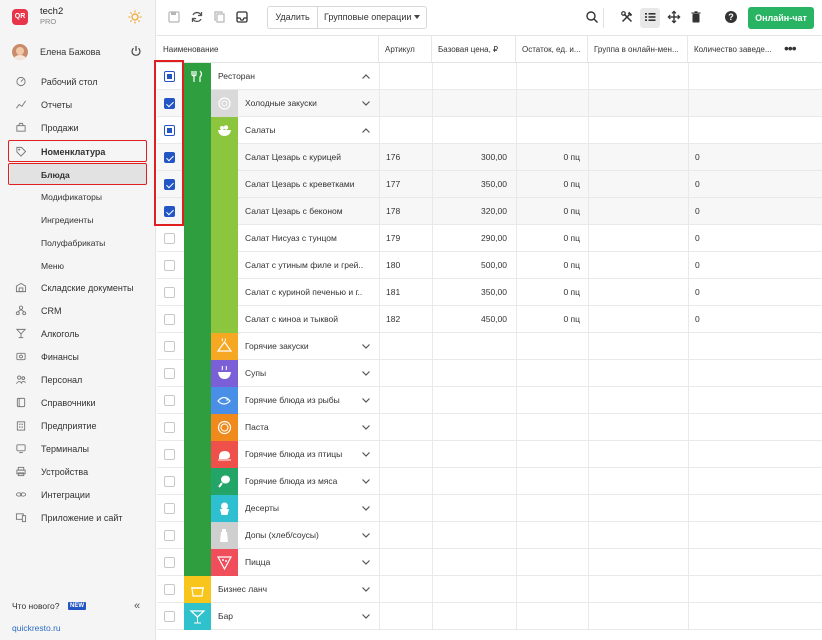  Describe the element at coordinates (489, 427) in the screenshot. I see `table-row: Паста` at that location.